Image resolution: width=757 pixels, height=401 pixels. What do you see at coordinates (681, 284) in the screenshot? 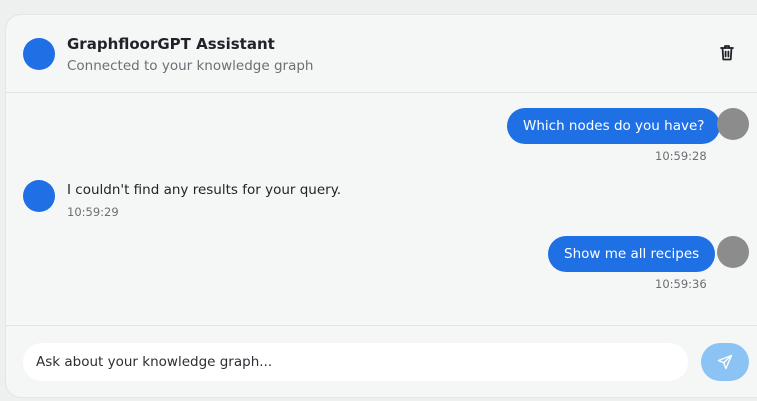
I see `message-timestamp: 10:59:36` at bounding box center [681, 284].